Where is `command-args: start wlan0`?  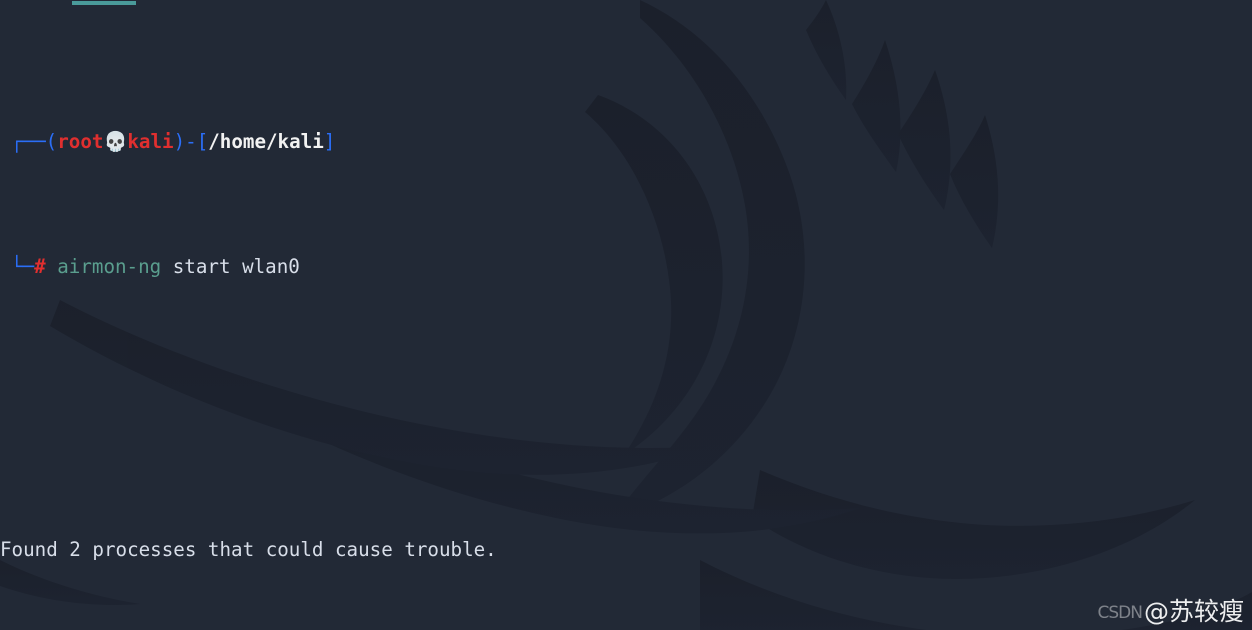
command-args: start wlan0 is located at coordinates (230, 267).